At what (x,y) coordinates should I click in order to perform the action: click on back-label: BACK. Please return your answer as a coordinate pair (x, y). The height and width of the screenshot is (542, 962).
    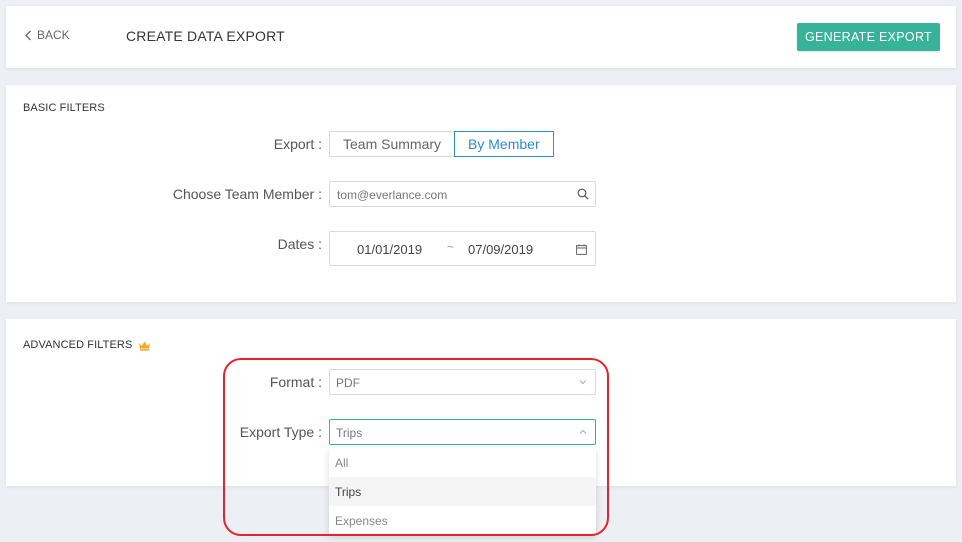
    Looking at the image, I should click on (53, 35).